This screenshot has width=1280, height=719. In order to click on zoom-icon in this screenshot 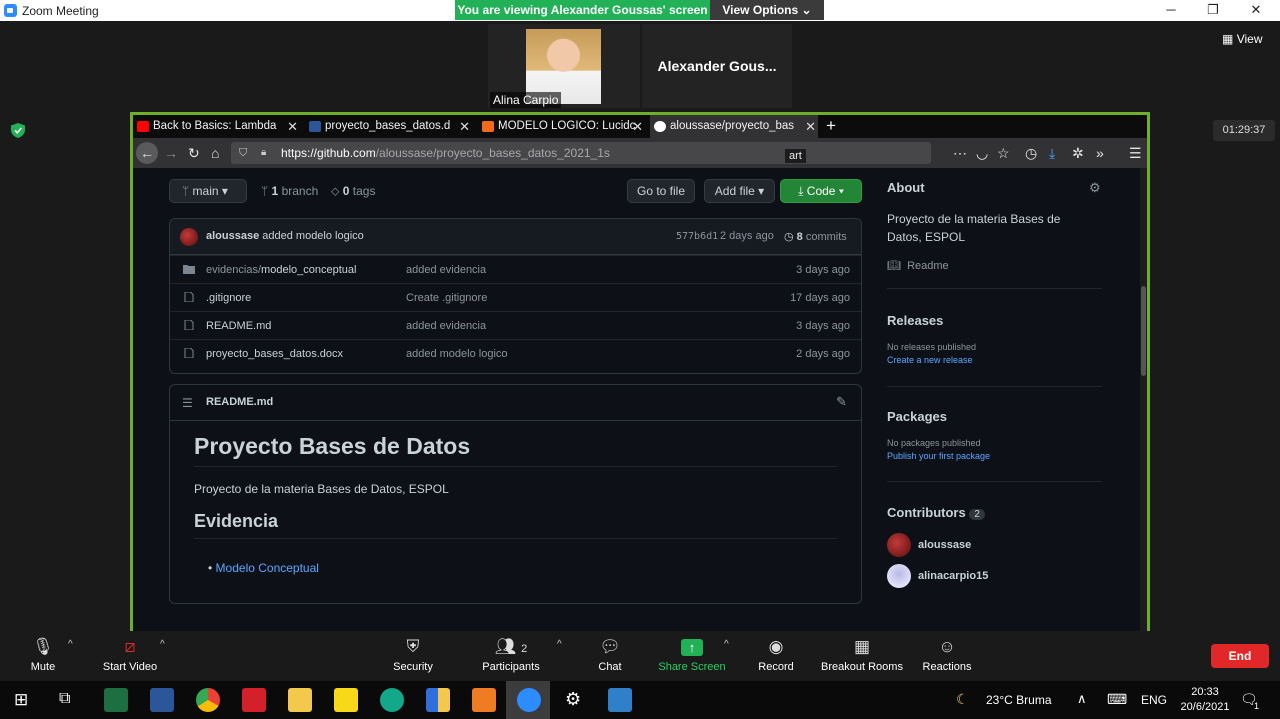, I will do `click(529, 700)`.